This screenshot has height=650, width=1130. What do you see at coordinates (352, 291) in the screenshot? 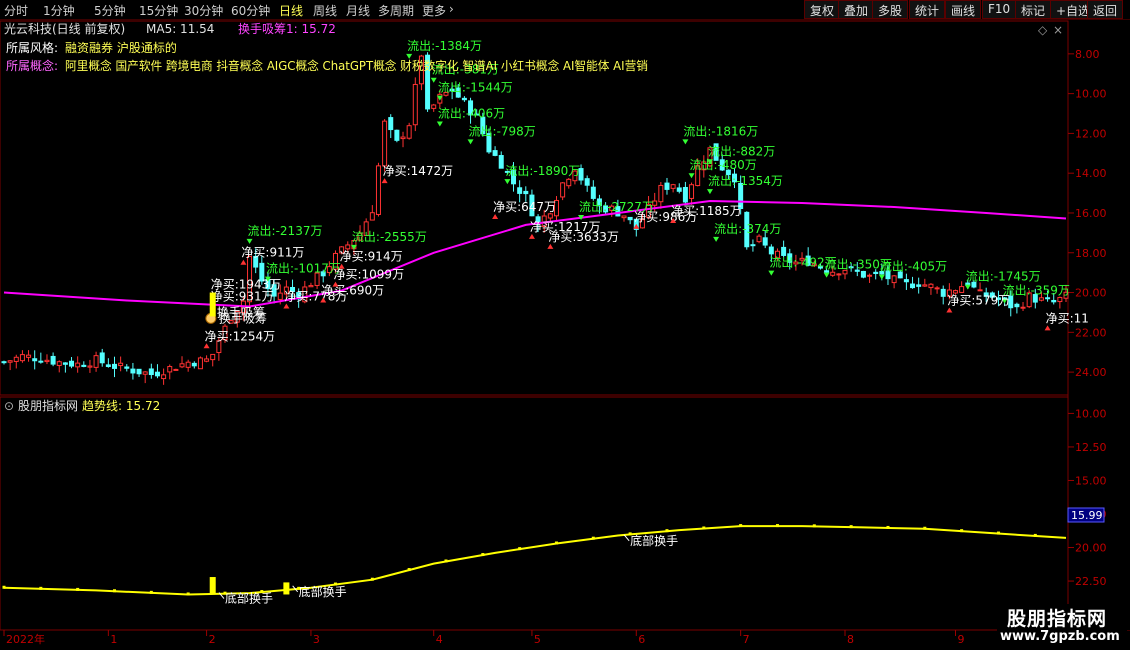
I see `flow-annotation: 净买:690万` at bounding box center [352, 291].